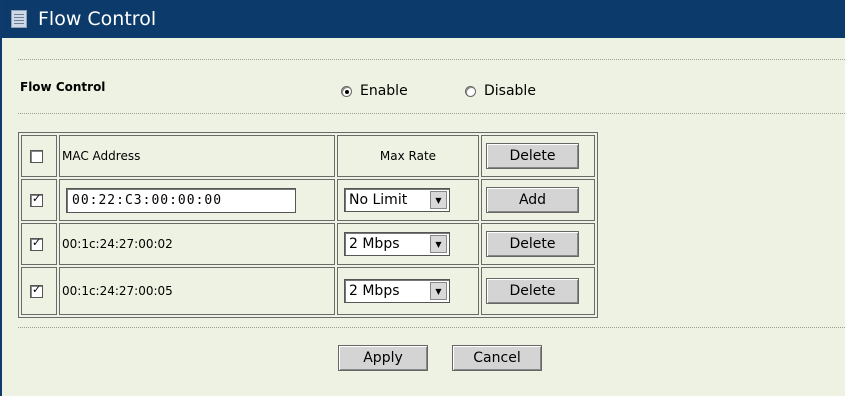  What do you see at coordinates (510, 91) in the screenshot?
I see `disable-label: Disable` at bounding box center [510, 91].